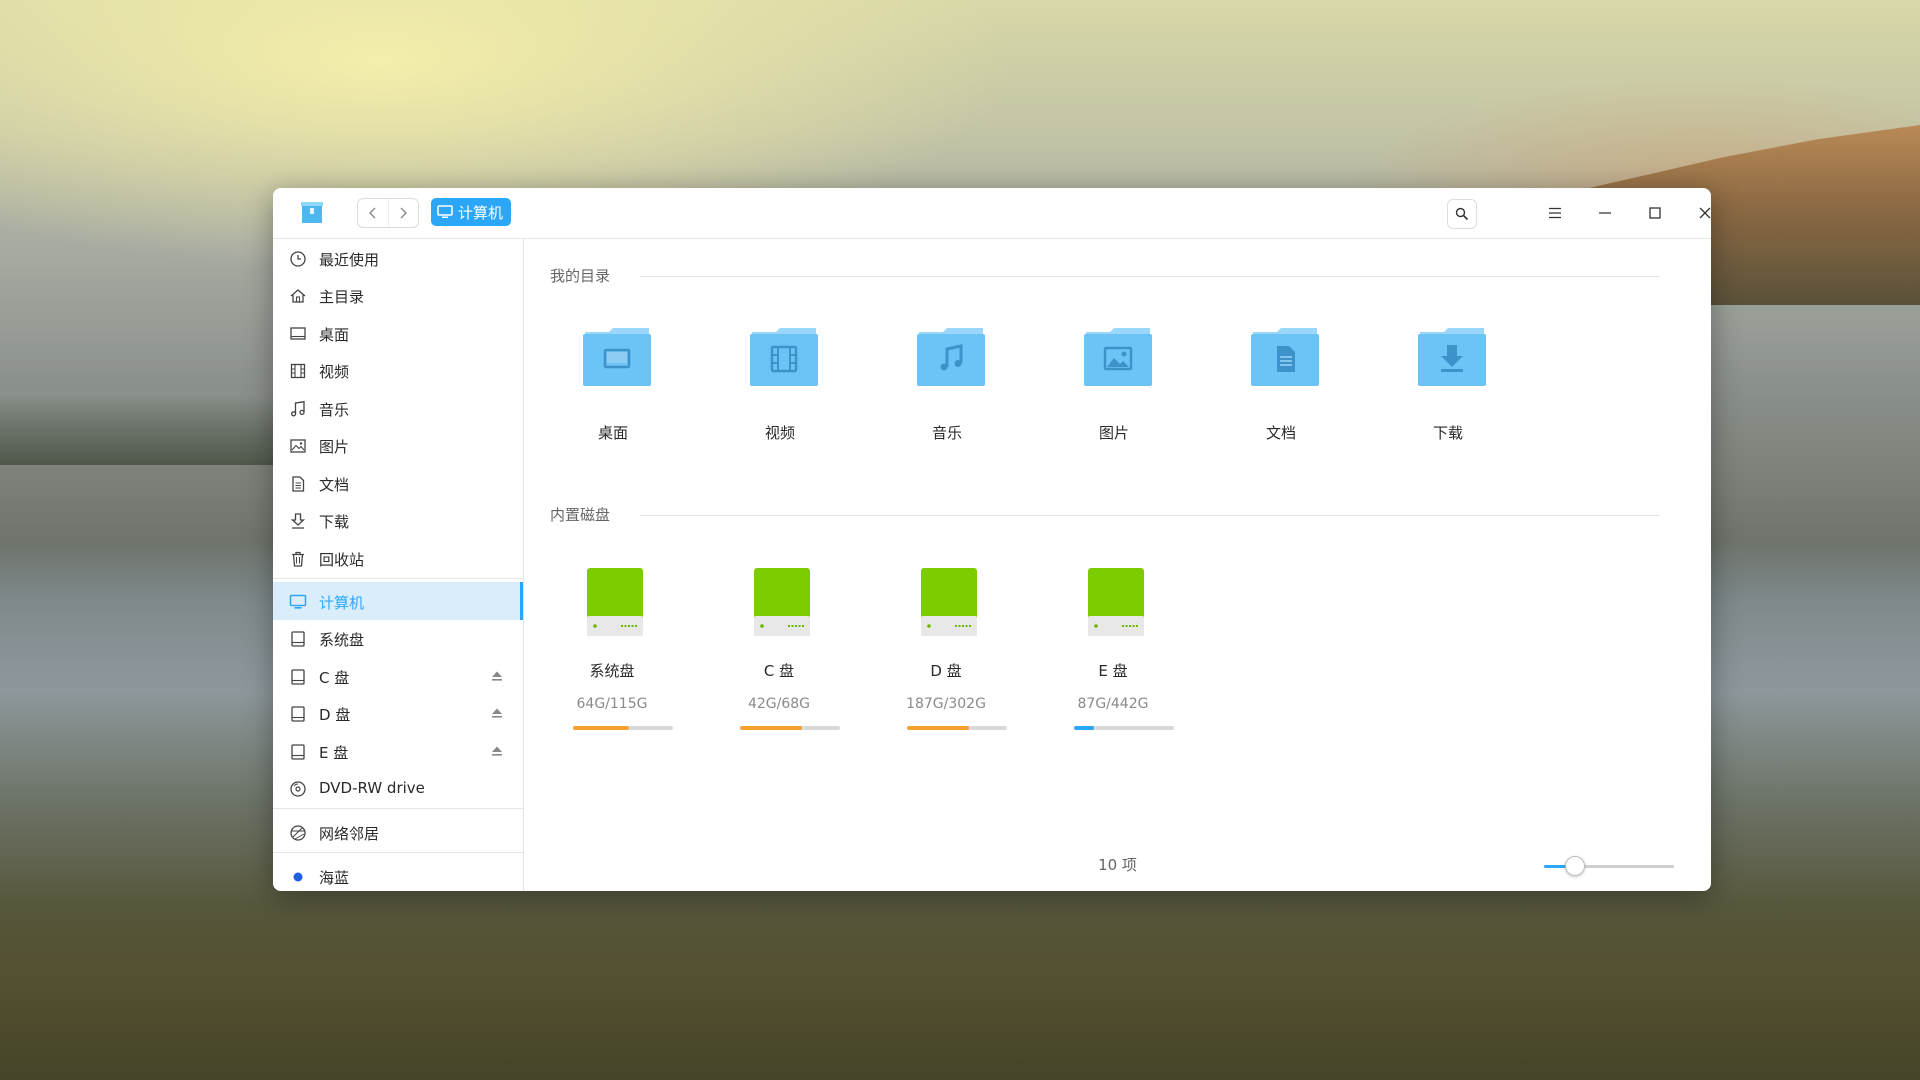 The image size is (1920, 1080). I want to click on desktop-folder-icon, so click(617, 357).